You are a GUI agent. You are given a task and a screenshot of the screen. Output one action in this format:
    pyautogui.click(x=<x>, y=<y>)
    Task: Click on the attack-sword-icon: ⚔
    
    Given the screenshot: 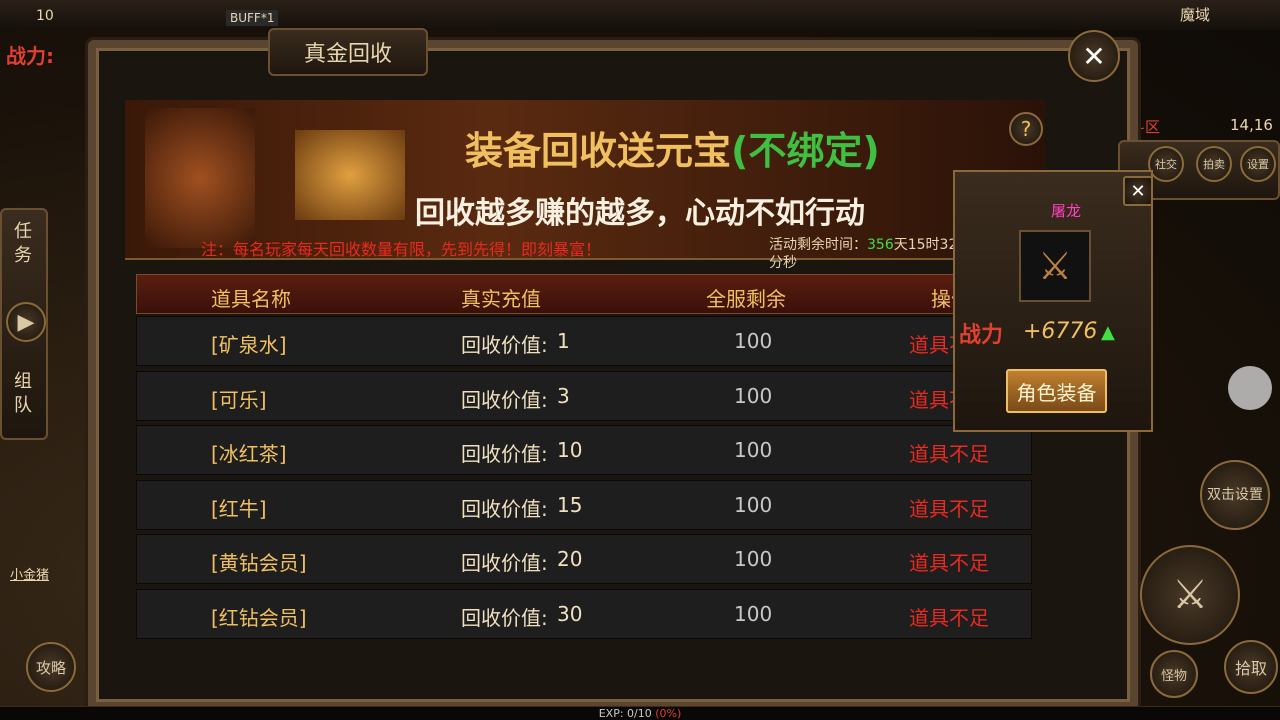 What is the action you would take?
    pyautogui.click(x=1190, y=595)
    